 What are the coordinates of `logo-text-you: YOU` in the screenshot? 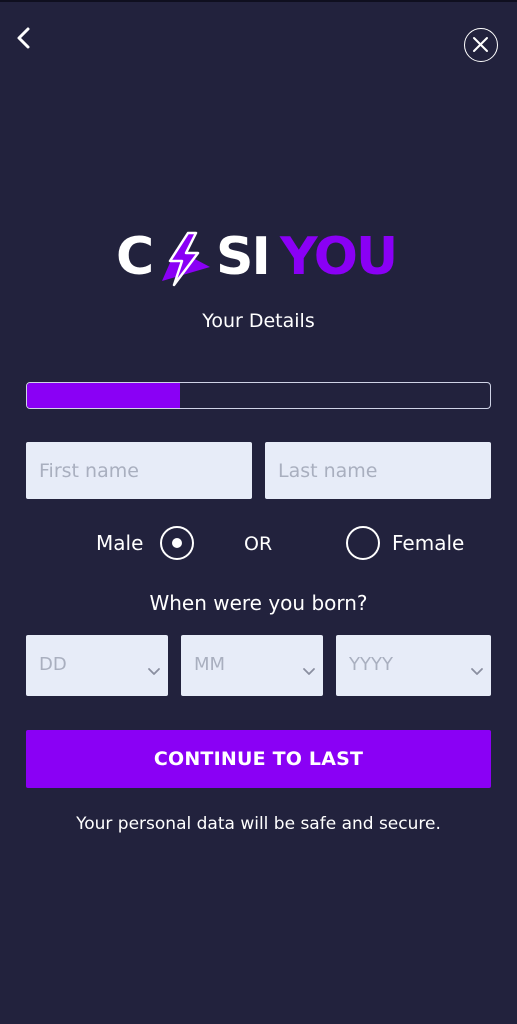 It's located at (339, 257).